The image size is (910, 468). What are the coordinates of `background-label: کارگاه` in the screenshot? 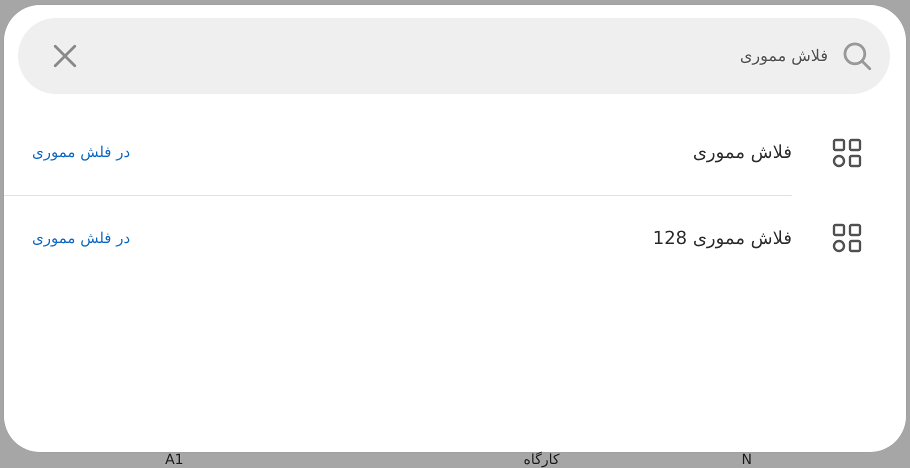 It's located at (542, 460).